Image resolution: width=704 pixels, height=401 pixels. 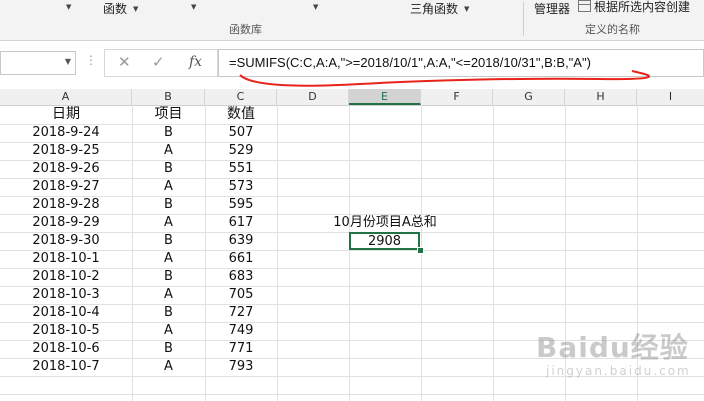 I want to click on column-header-b: B, so click(x=168, y=97).